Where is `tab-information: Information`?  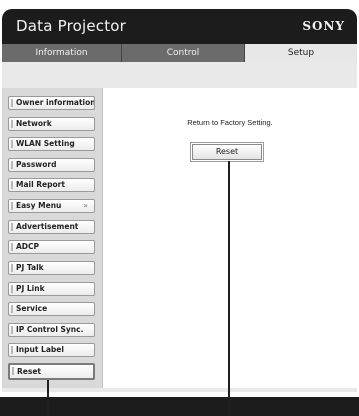 tab-information: Information is located at coordinates (62, 53).